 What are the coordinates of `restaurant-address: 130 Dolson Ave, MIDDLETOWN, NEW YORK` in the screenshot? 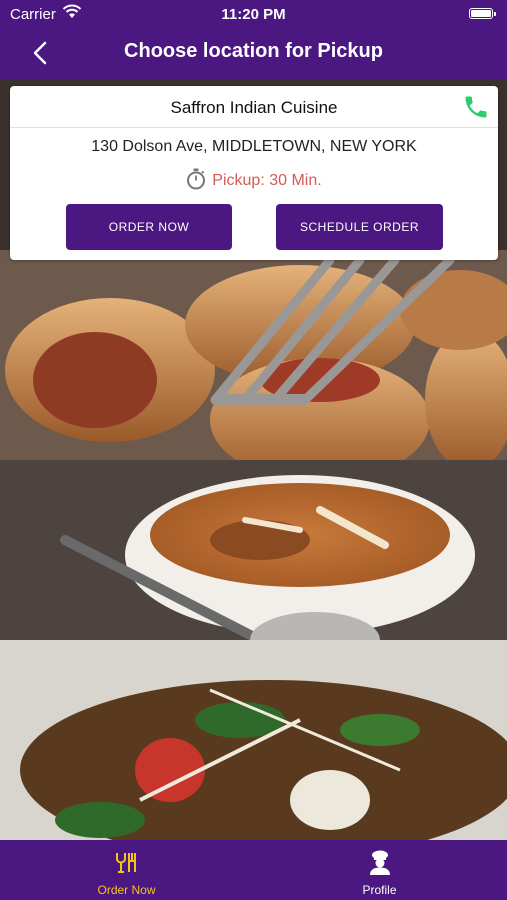 It's located at (254, 146).